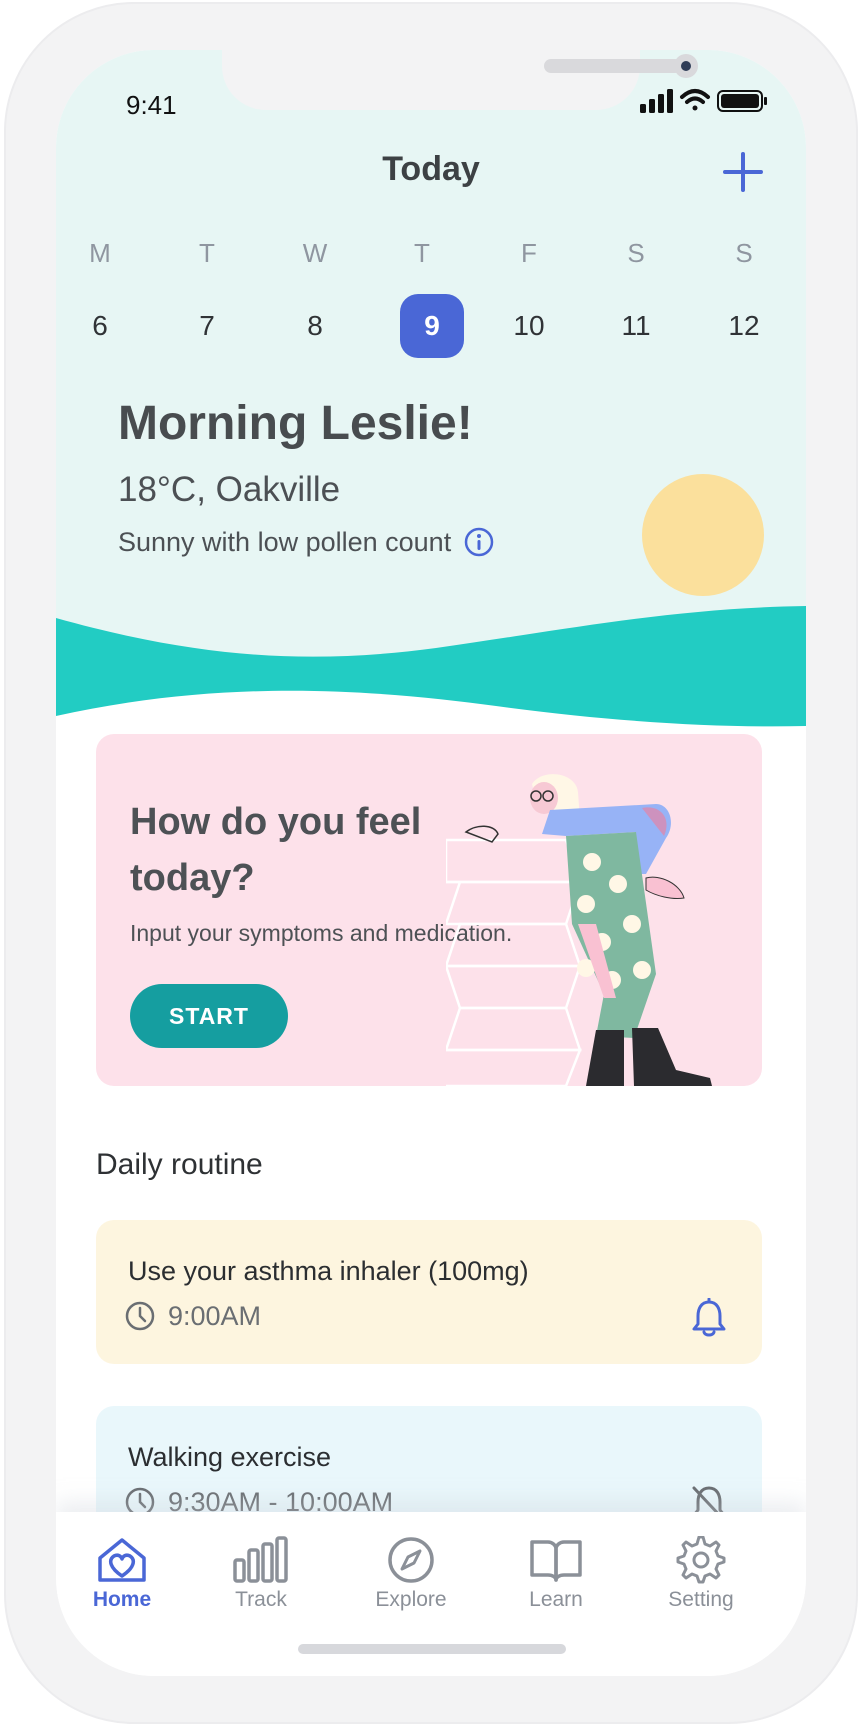  What do you see at coordinates (460, 80) in the screenshot?
I see `phone-notch` at bounding box center [460, 80].